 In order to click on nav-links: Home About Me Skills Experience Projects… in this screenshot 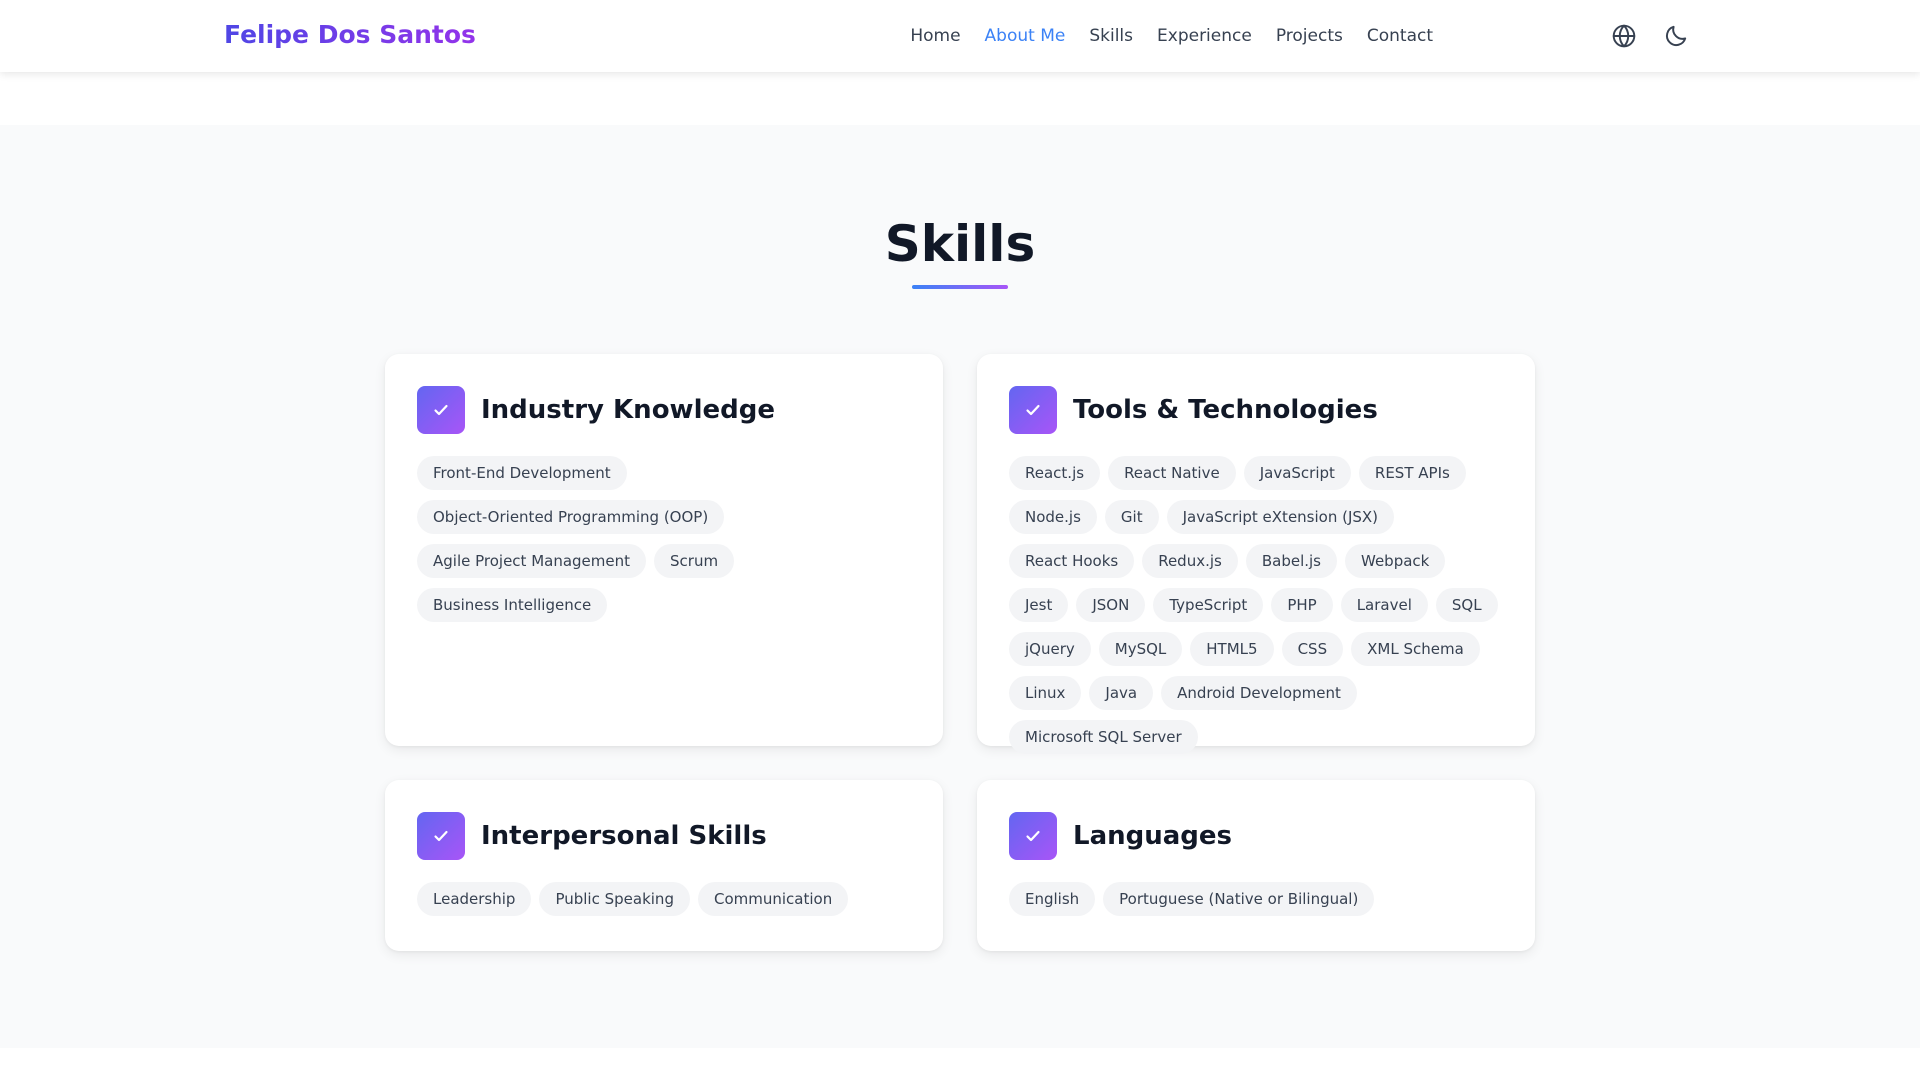, I will do `click(1171, 36)`.